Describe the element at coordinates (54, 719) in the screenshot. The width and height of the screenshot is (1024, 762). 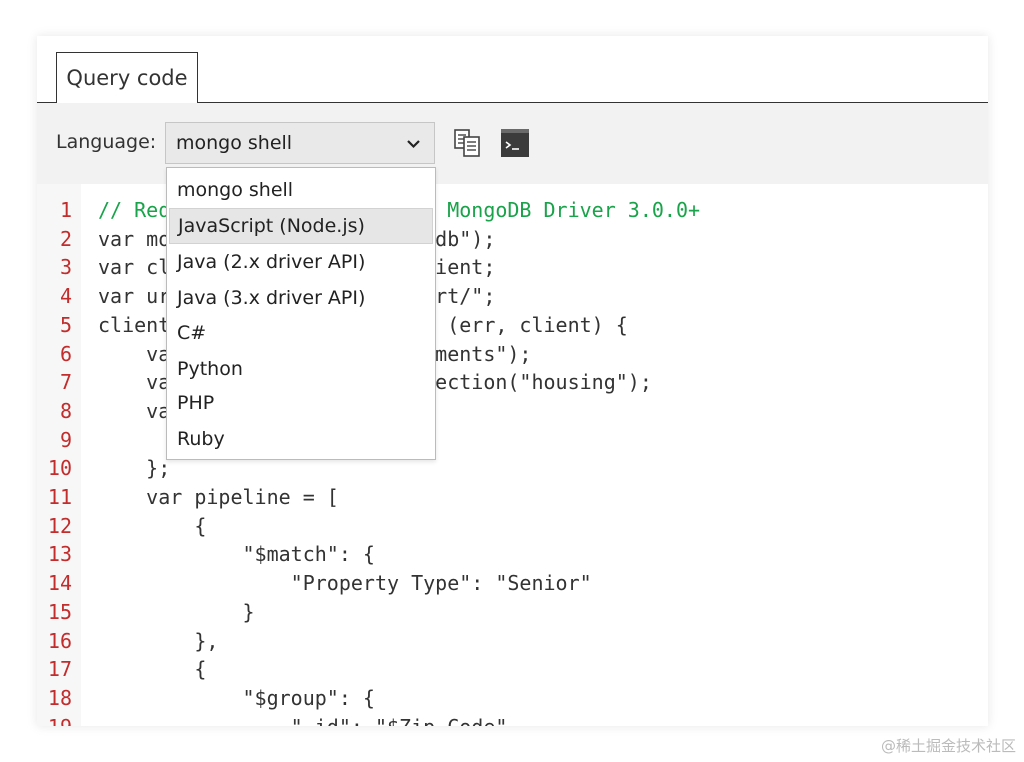
I see `line-number: 19` at that location.